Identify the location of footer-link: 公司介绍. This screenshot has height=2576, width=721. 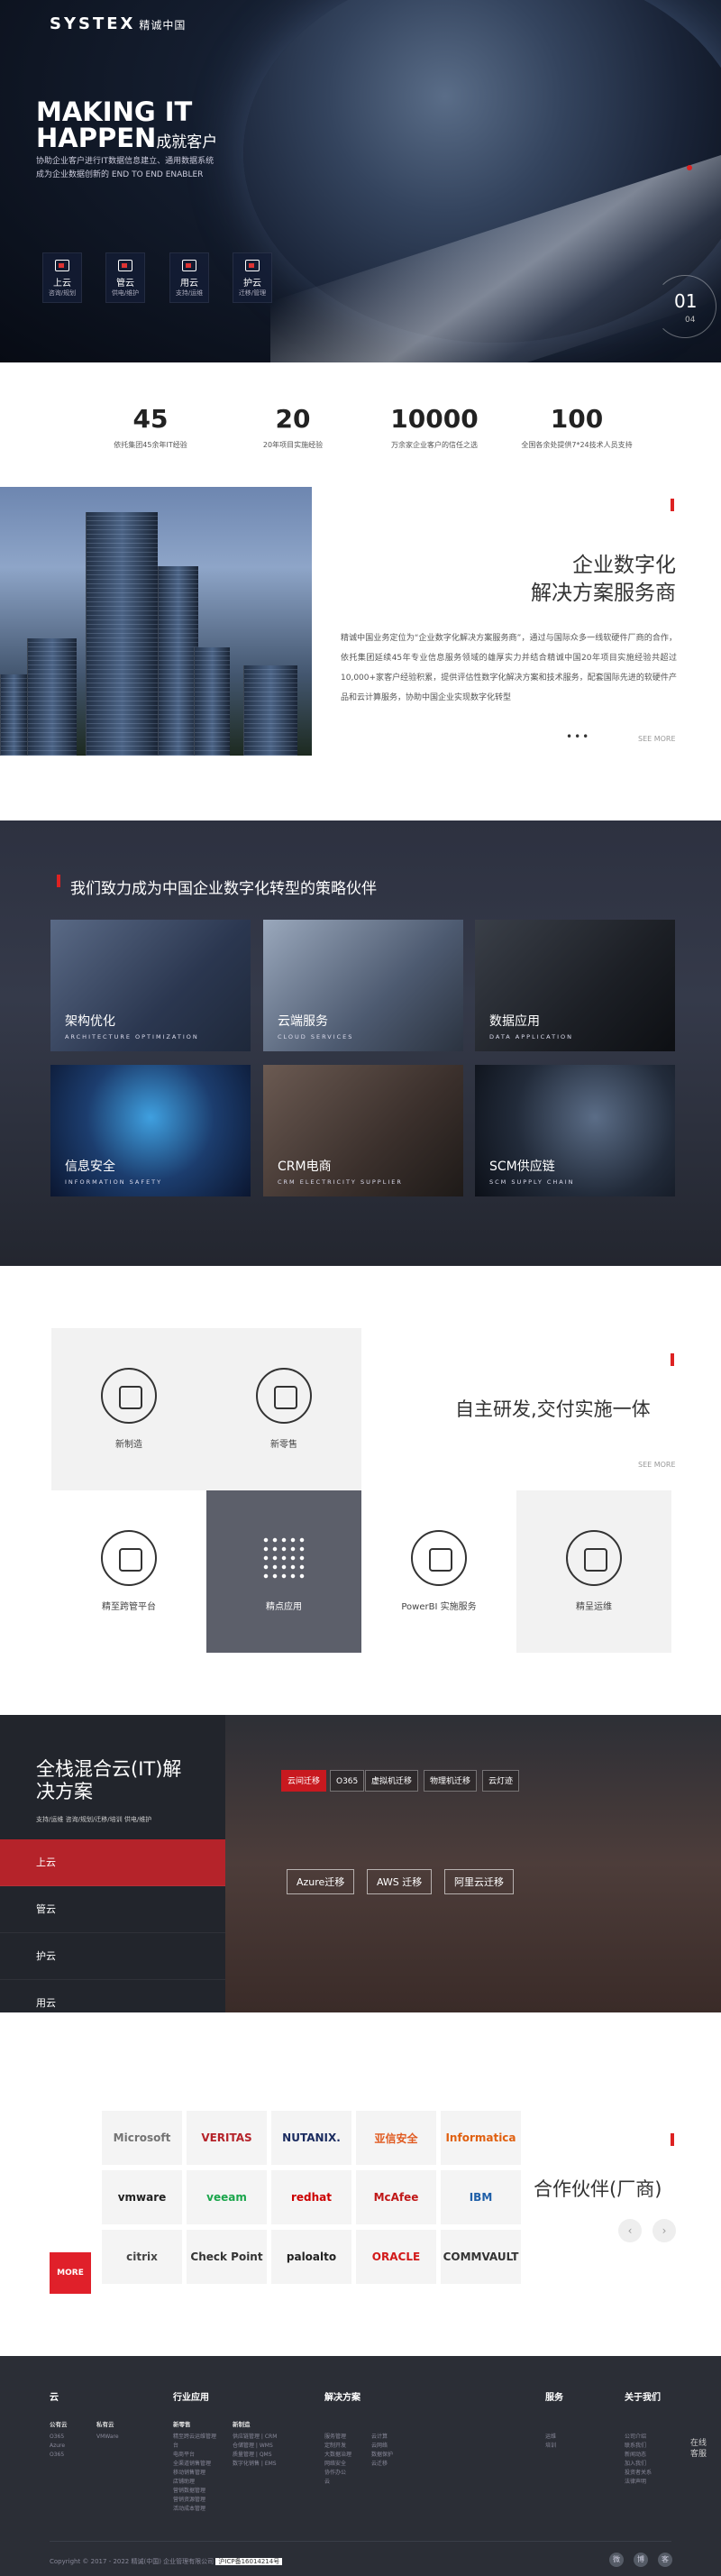
(635, 2437).